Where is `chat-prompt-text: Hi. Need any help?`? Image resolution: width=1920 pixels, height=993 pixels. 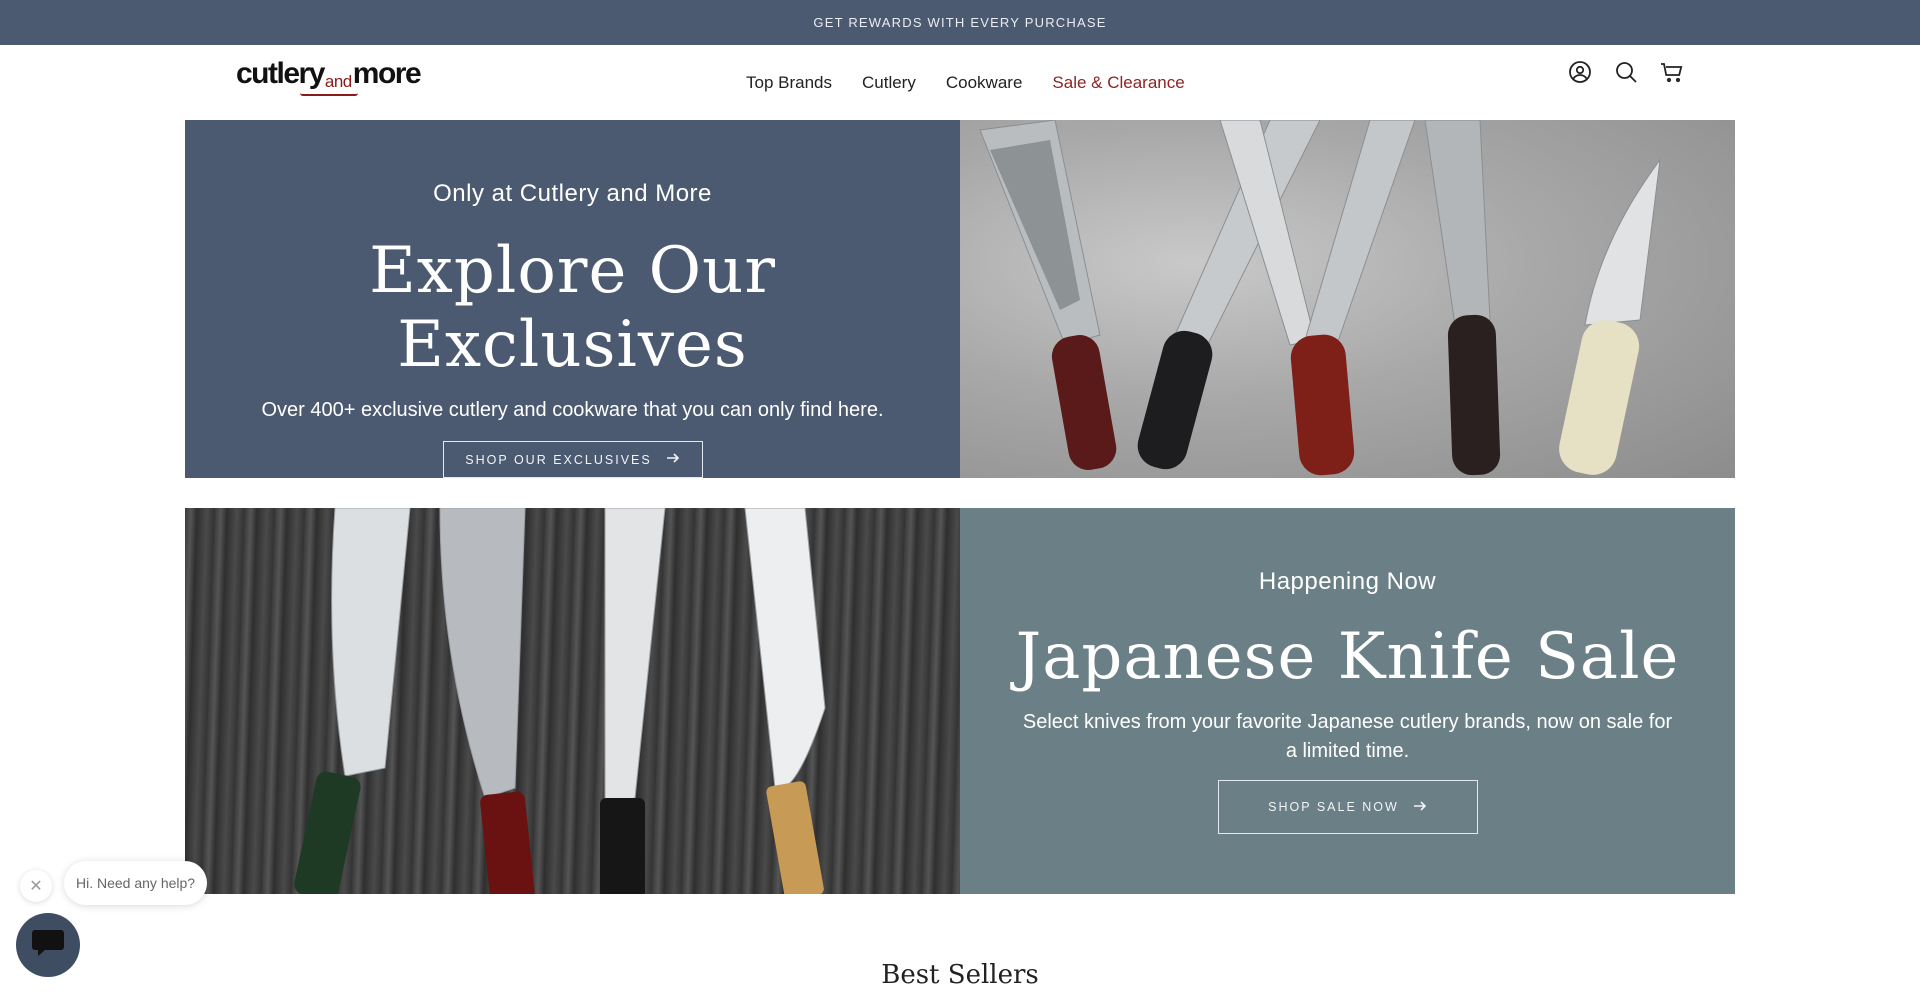 chat-prompt-text: Hi. Need any help? is located at coordinates (136, 883).